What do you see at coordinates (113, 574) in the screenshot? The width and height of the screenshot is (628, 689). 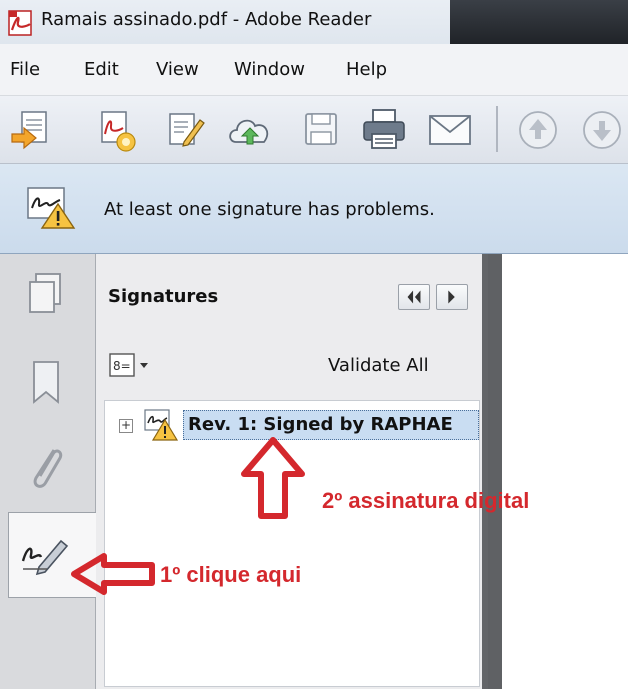 I see `red-left-arrow-annotation` at bounding box center [113, 574].